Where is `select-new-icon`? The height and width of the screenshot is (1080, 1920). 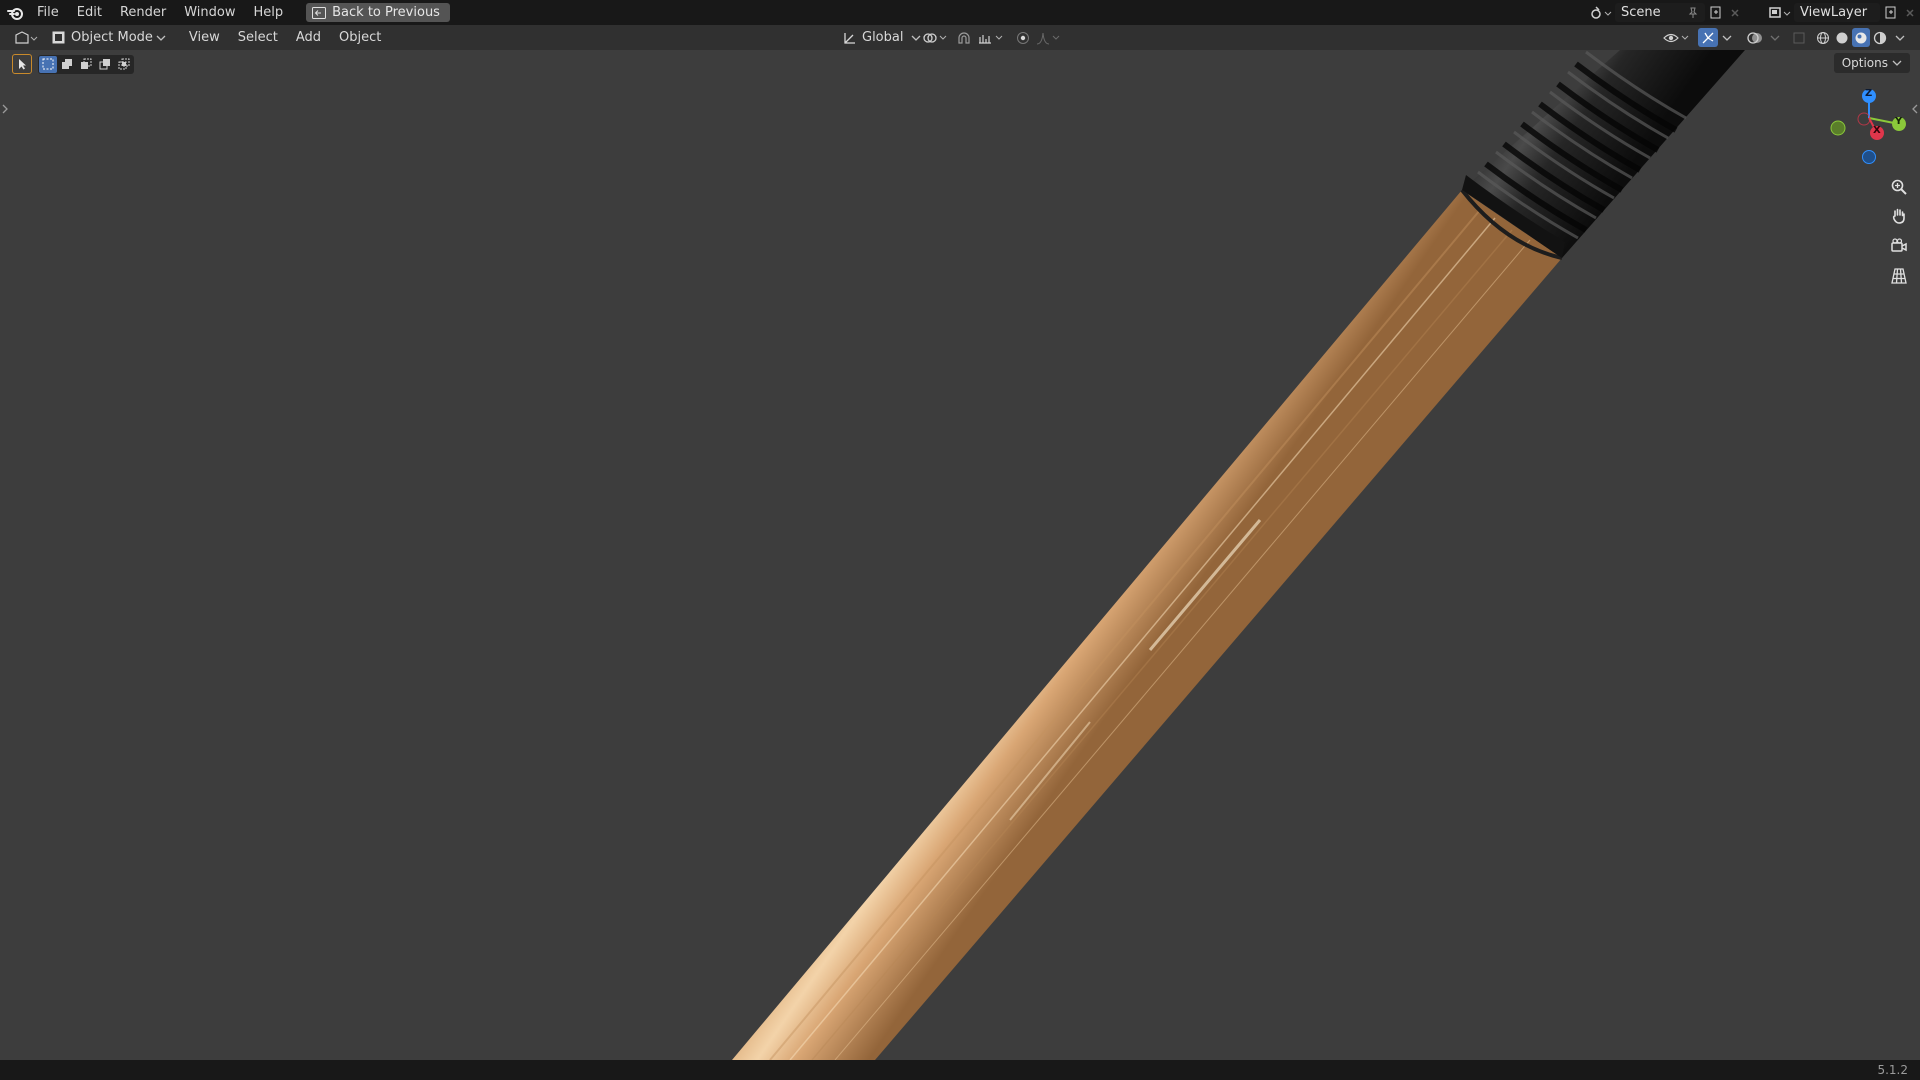
select-new-icon is located at coordinates (48, 64).